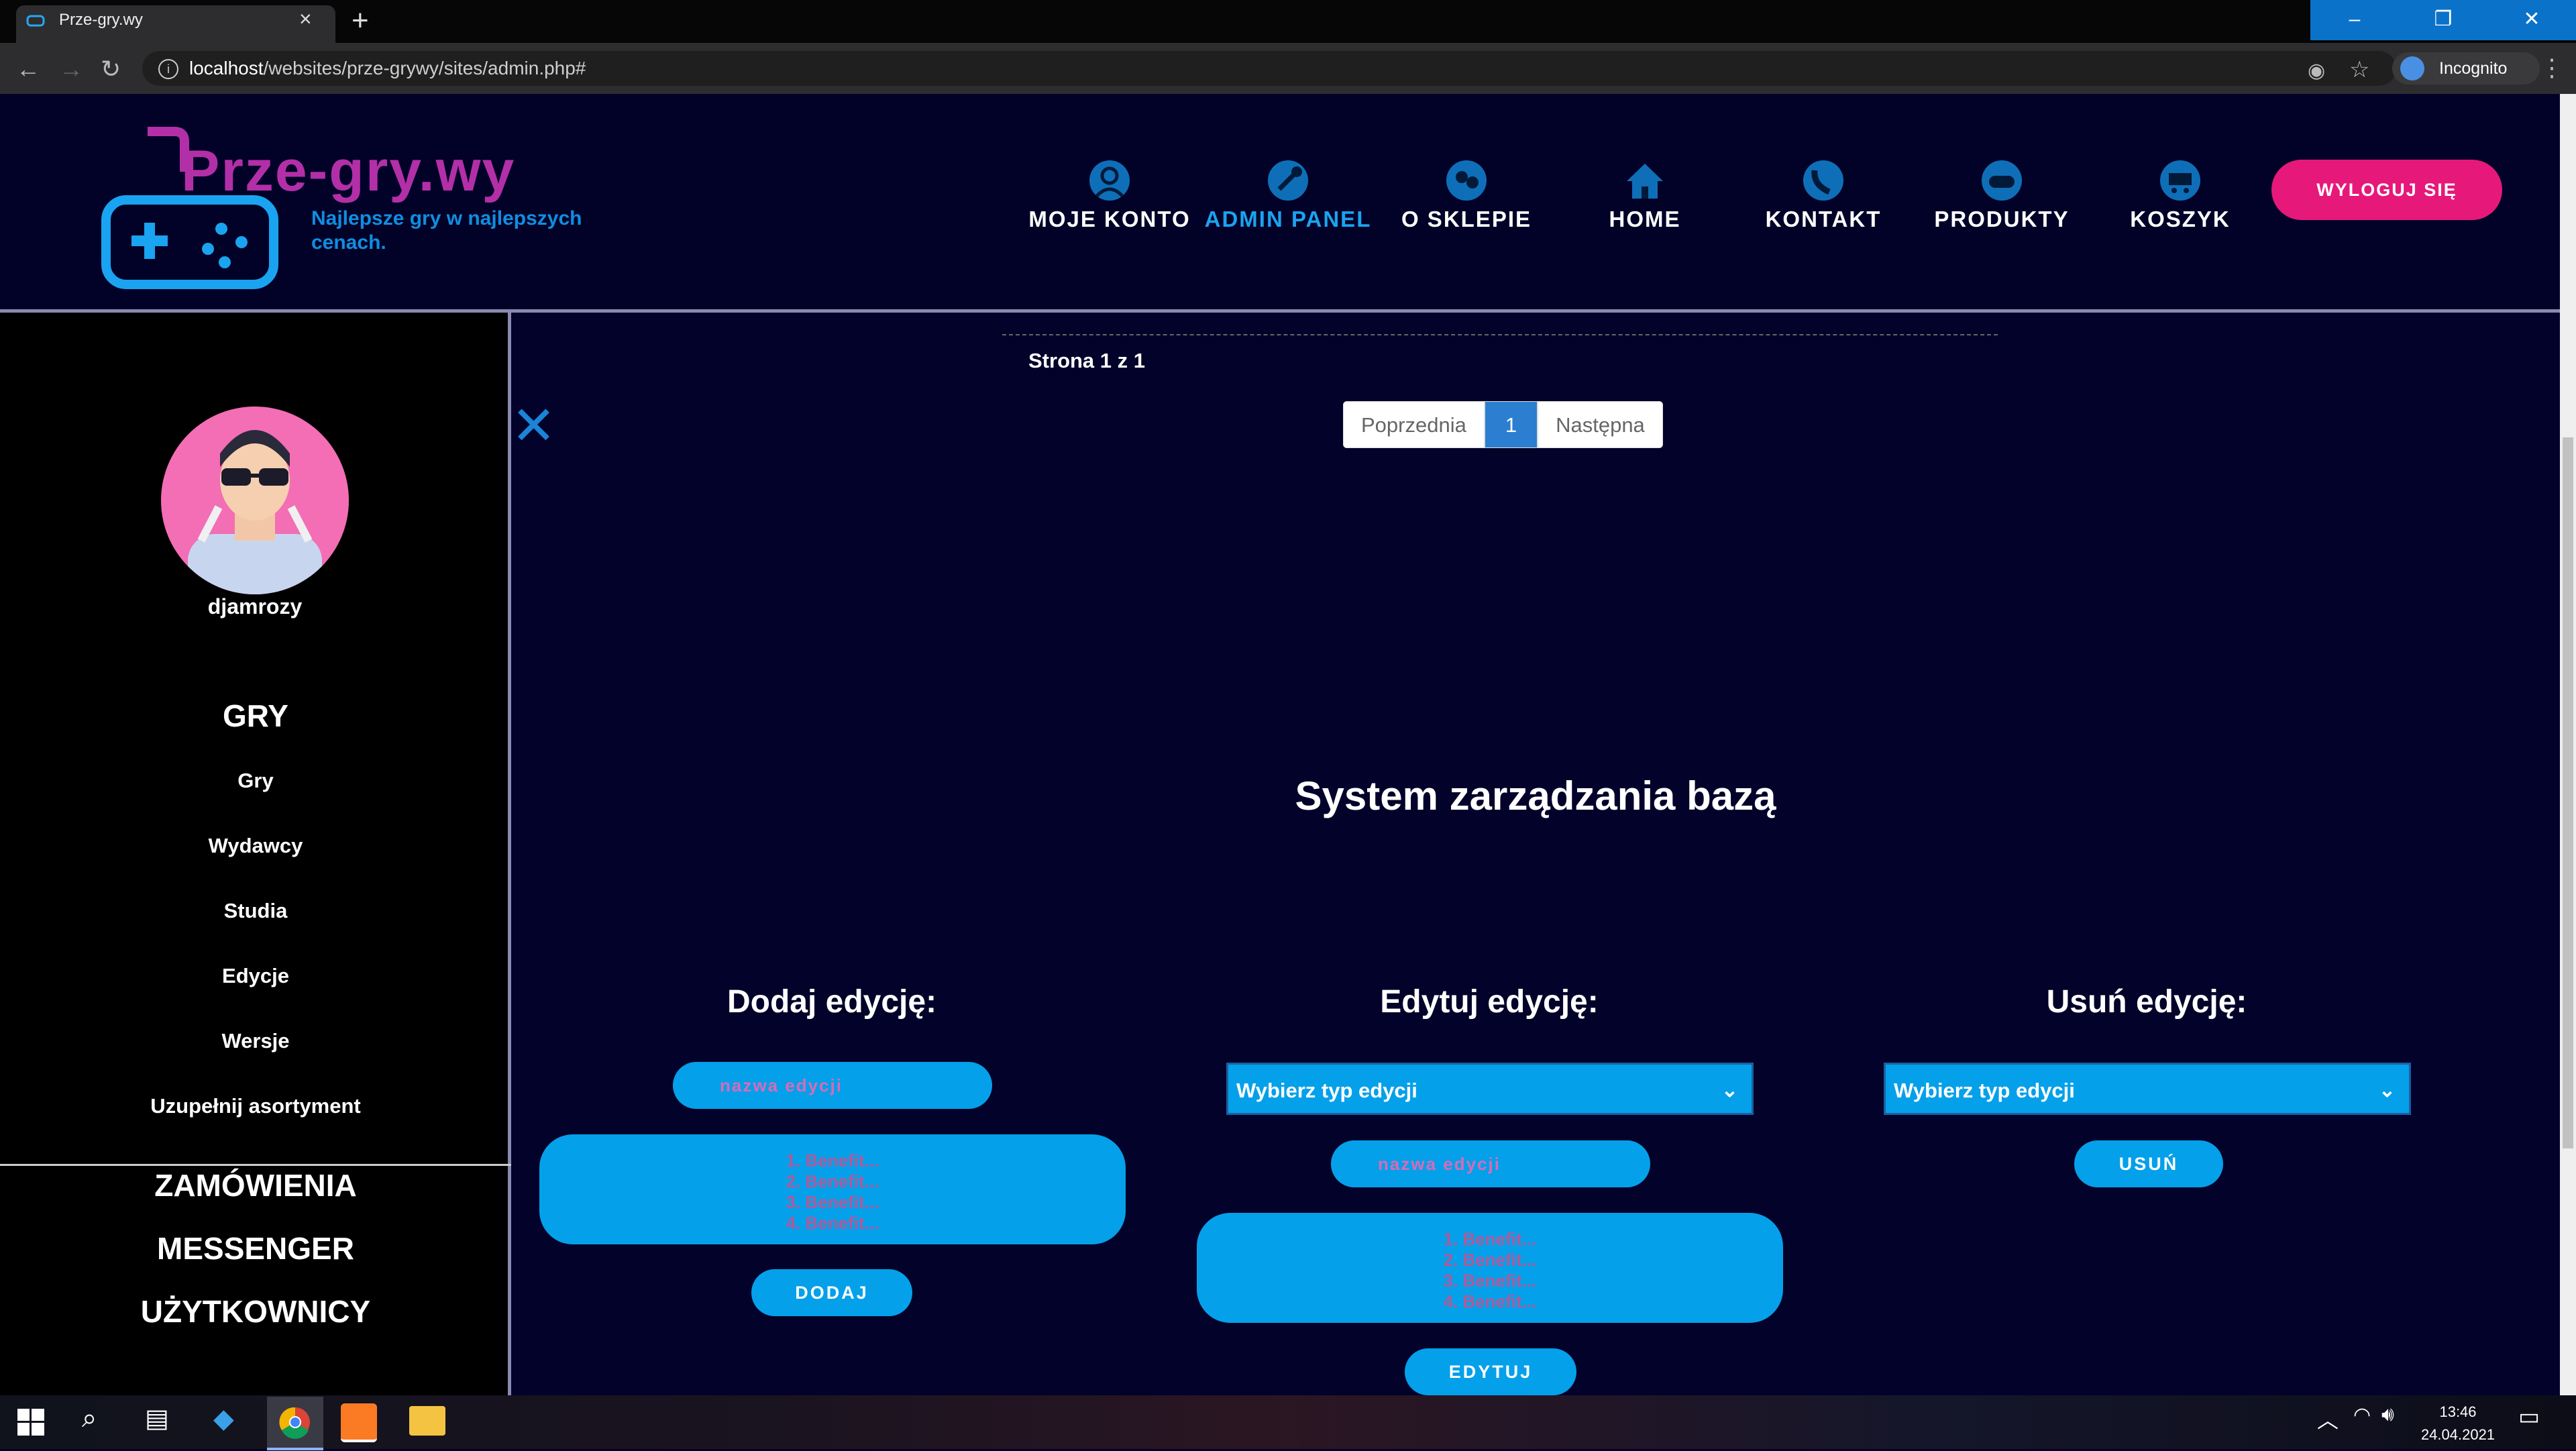 The image size is (2576, 1451). Describe the element at coordinates (2180, 180) in the screenshot. I see `cart-icon` at that location.